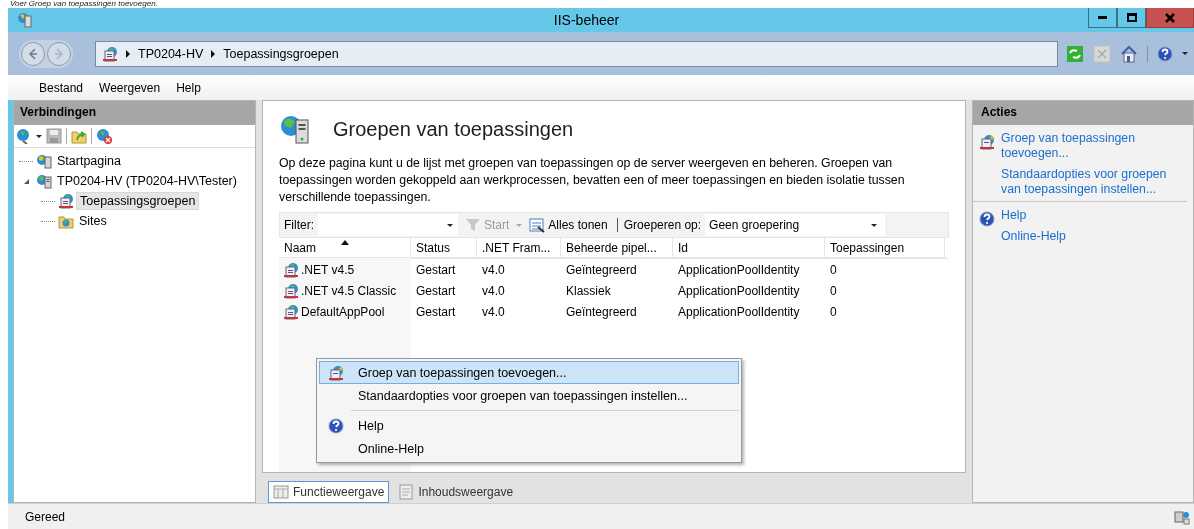 This screenshot has width=1194, height=529. I want to click on globe-remove-icon, so click(104, 136).